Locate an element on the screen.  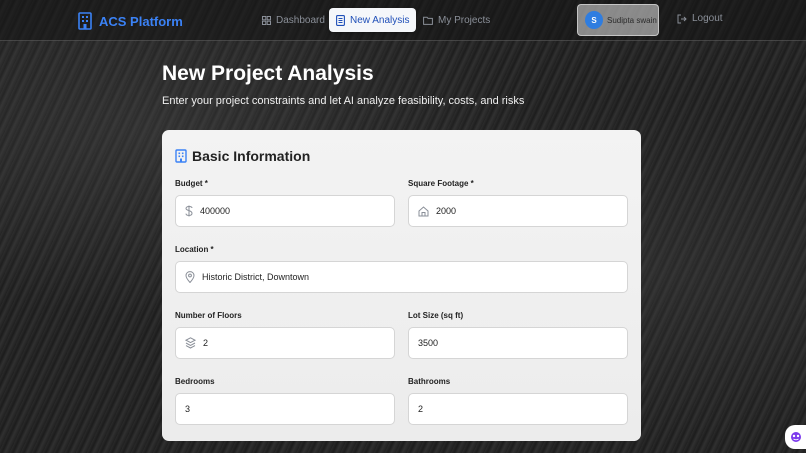
document-icon is located at coordinates (340, 20).